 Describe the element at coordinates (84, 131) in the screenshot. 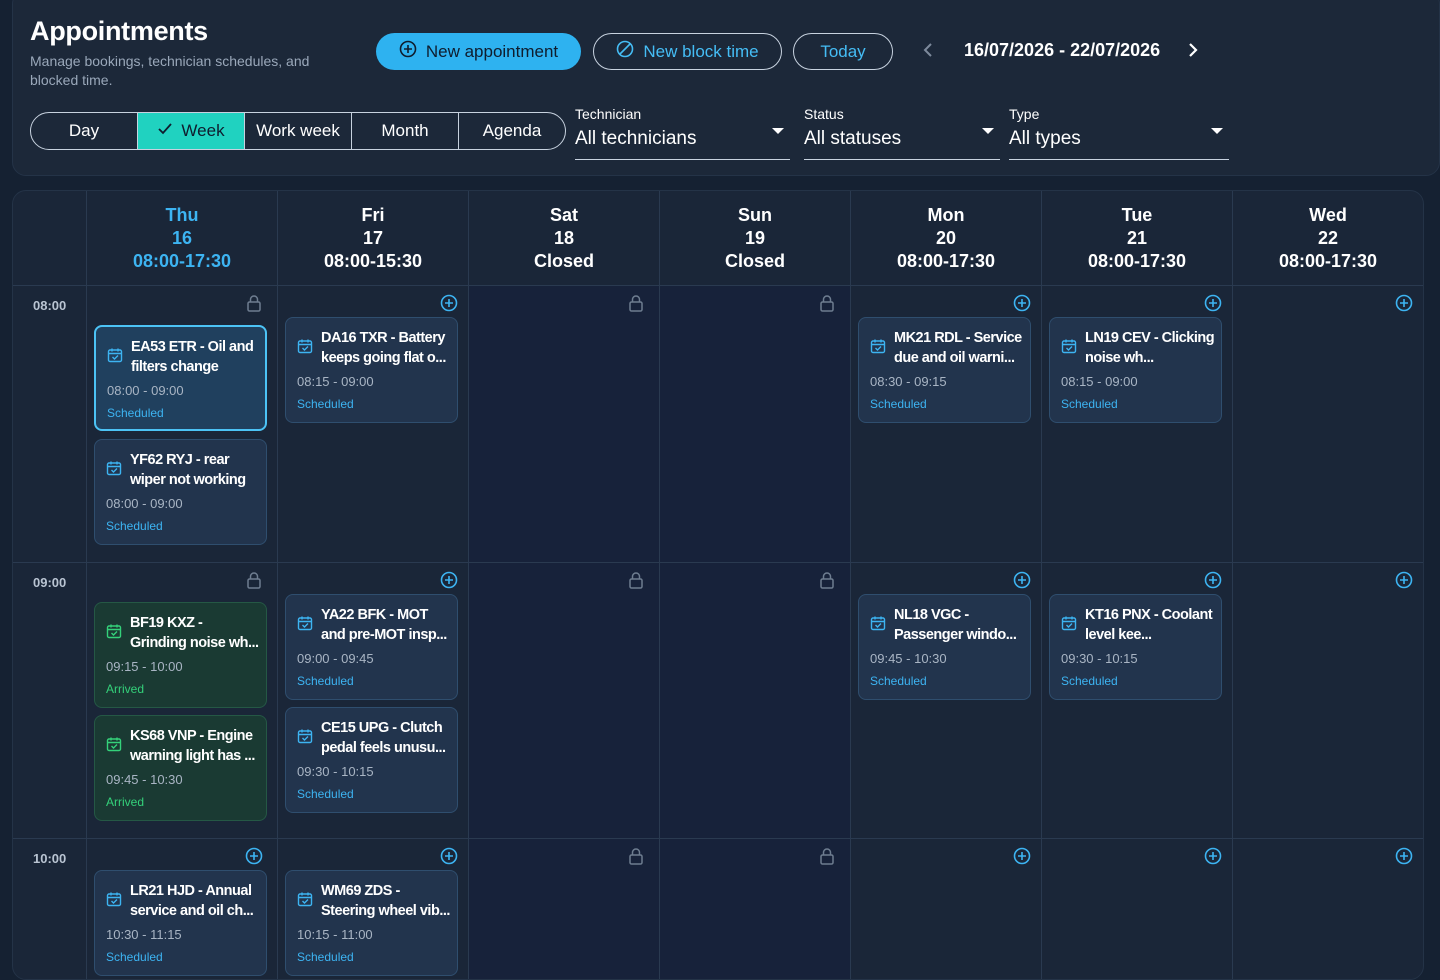

I see `view-day-button: Day` at that location.